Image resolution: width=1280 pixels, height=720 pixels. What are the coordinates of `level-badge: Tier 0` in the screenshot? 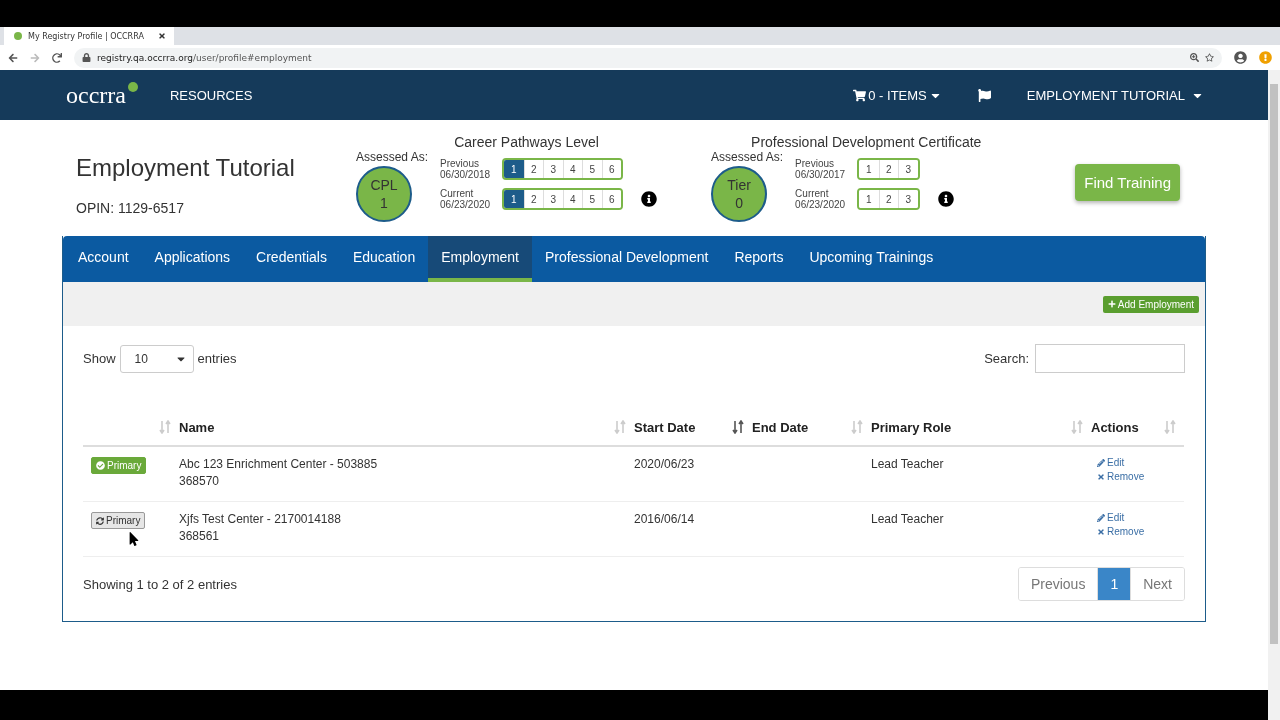 It's located at (739, 194).